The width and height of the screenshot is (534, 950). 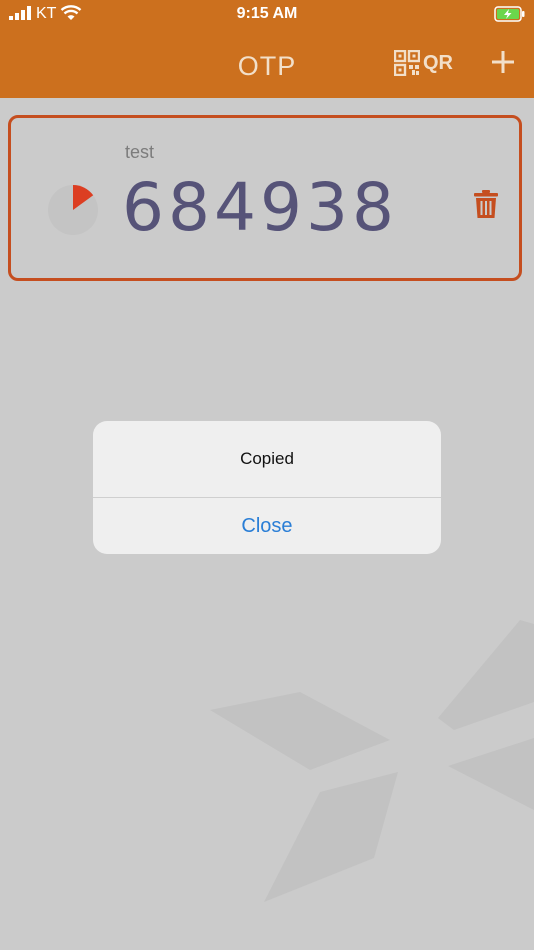 I want to click on qr-code-icon, so click(x=407, y=63).